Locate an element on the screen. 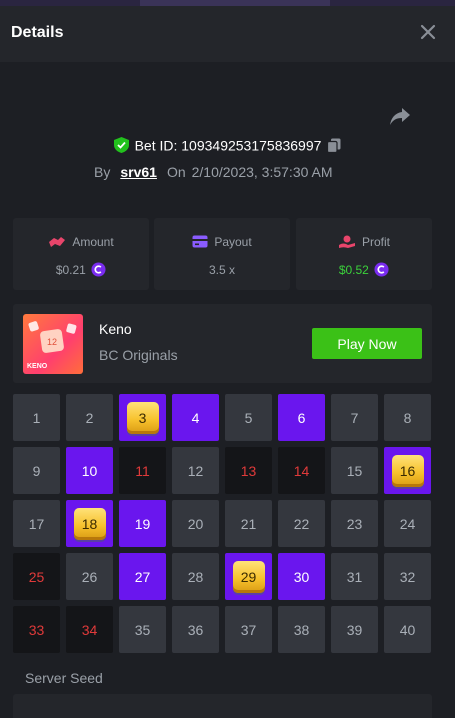 The image size is (455, 718). keno-cell-number: 15 is located at coordinates (354, 470).